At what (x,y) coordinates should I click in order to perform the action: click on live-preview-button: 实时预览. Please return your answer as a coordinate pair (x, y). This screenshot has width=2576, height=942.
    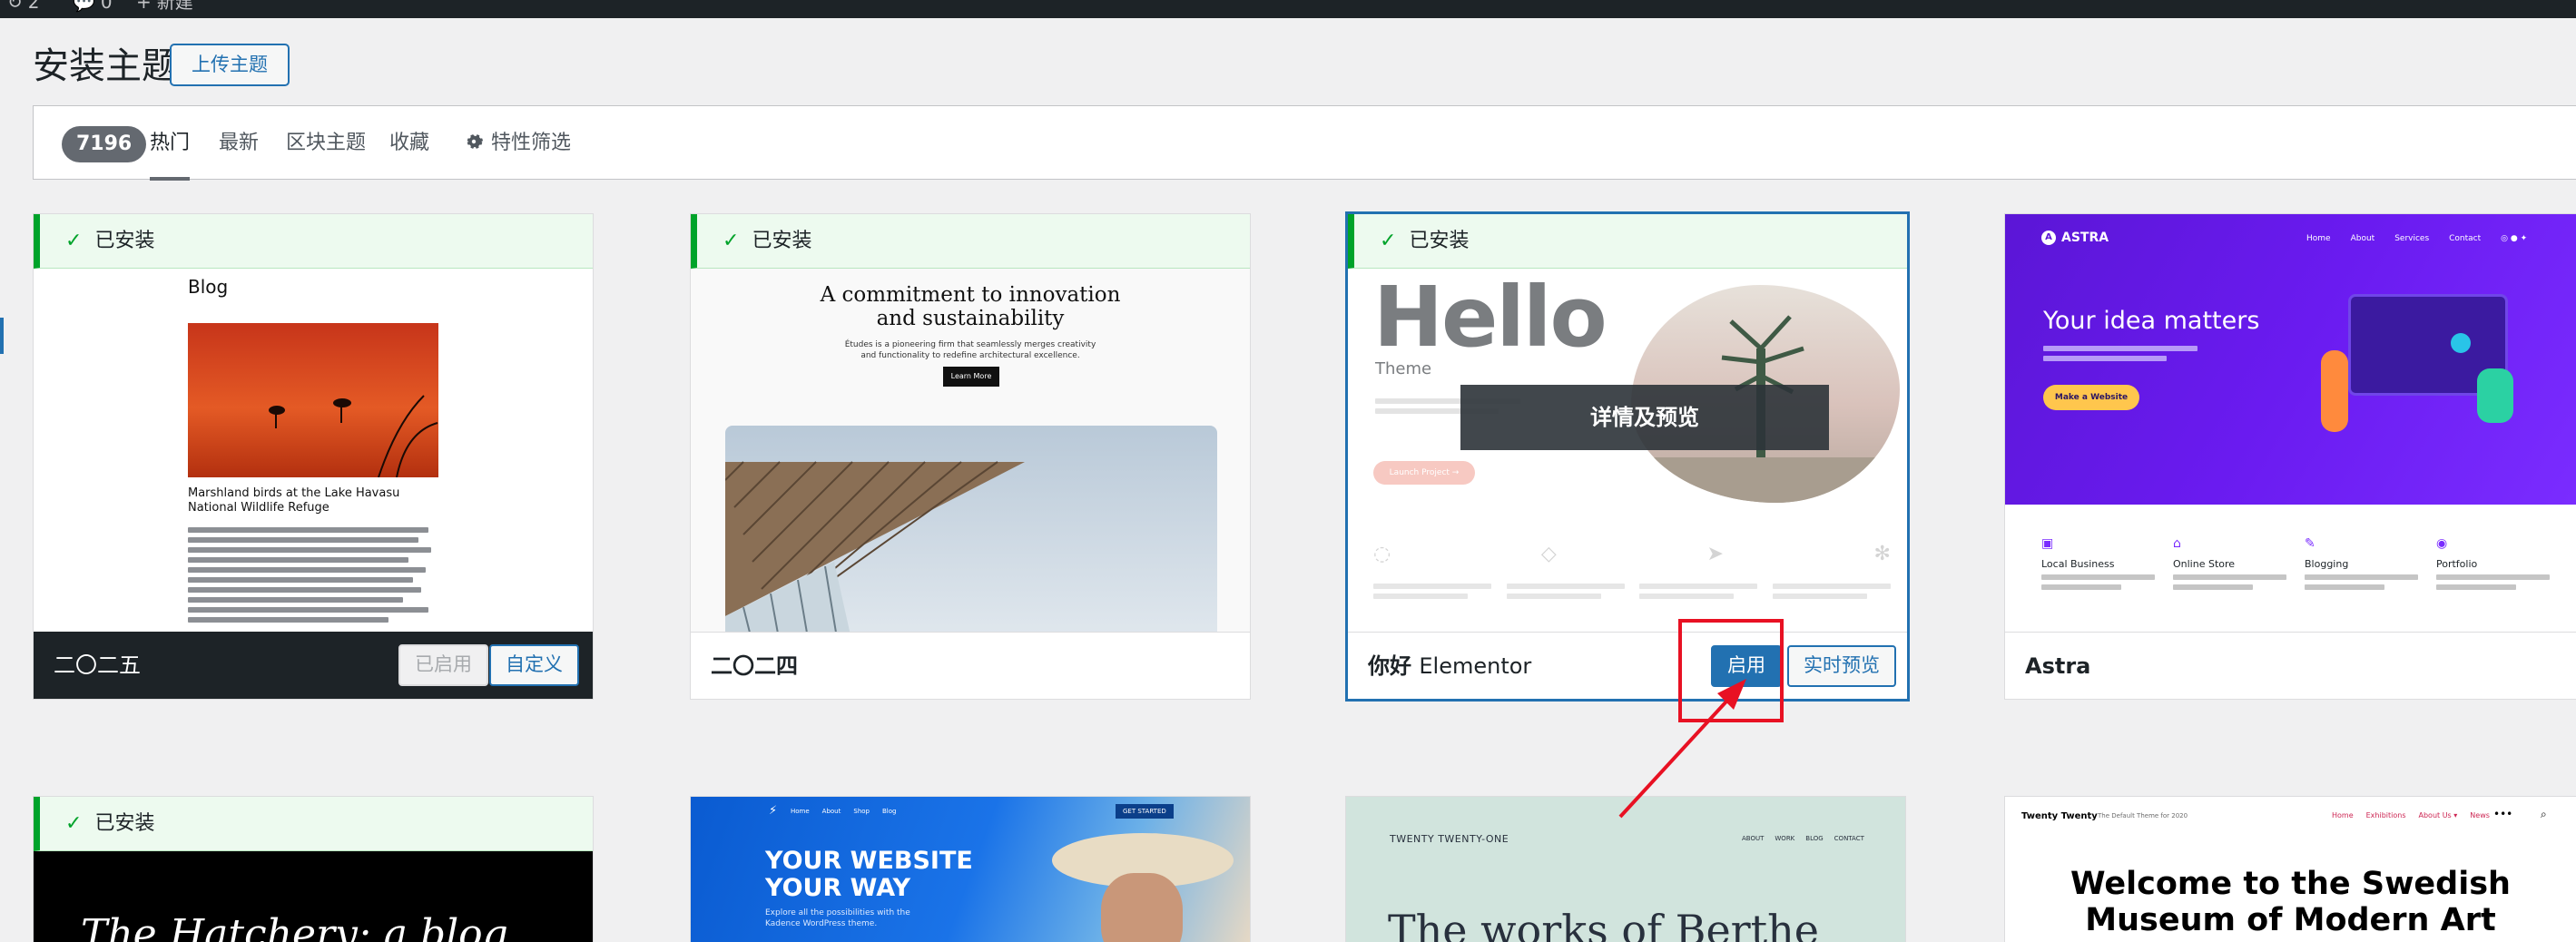
    Looking at the image, I should click on (1841, 666).